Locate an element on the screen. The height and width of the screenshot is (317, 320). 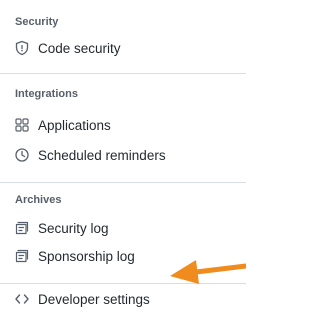
sidebar-item-developer-settings: Developer settings is located at coordinates (110, 299).